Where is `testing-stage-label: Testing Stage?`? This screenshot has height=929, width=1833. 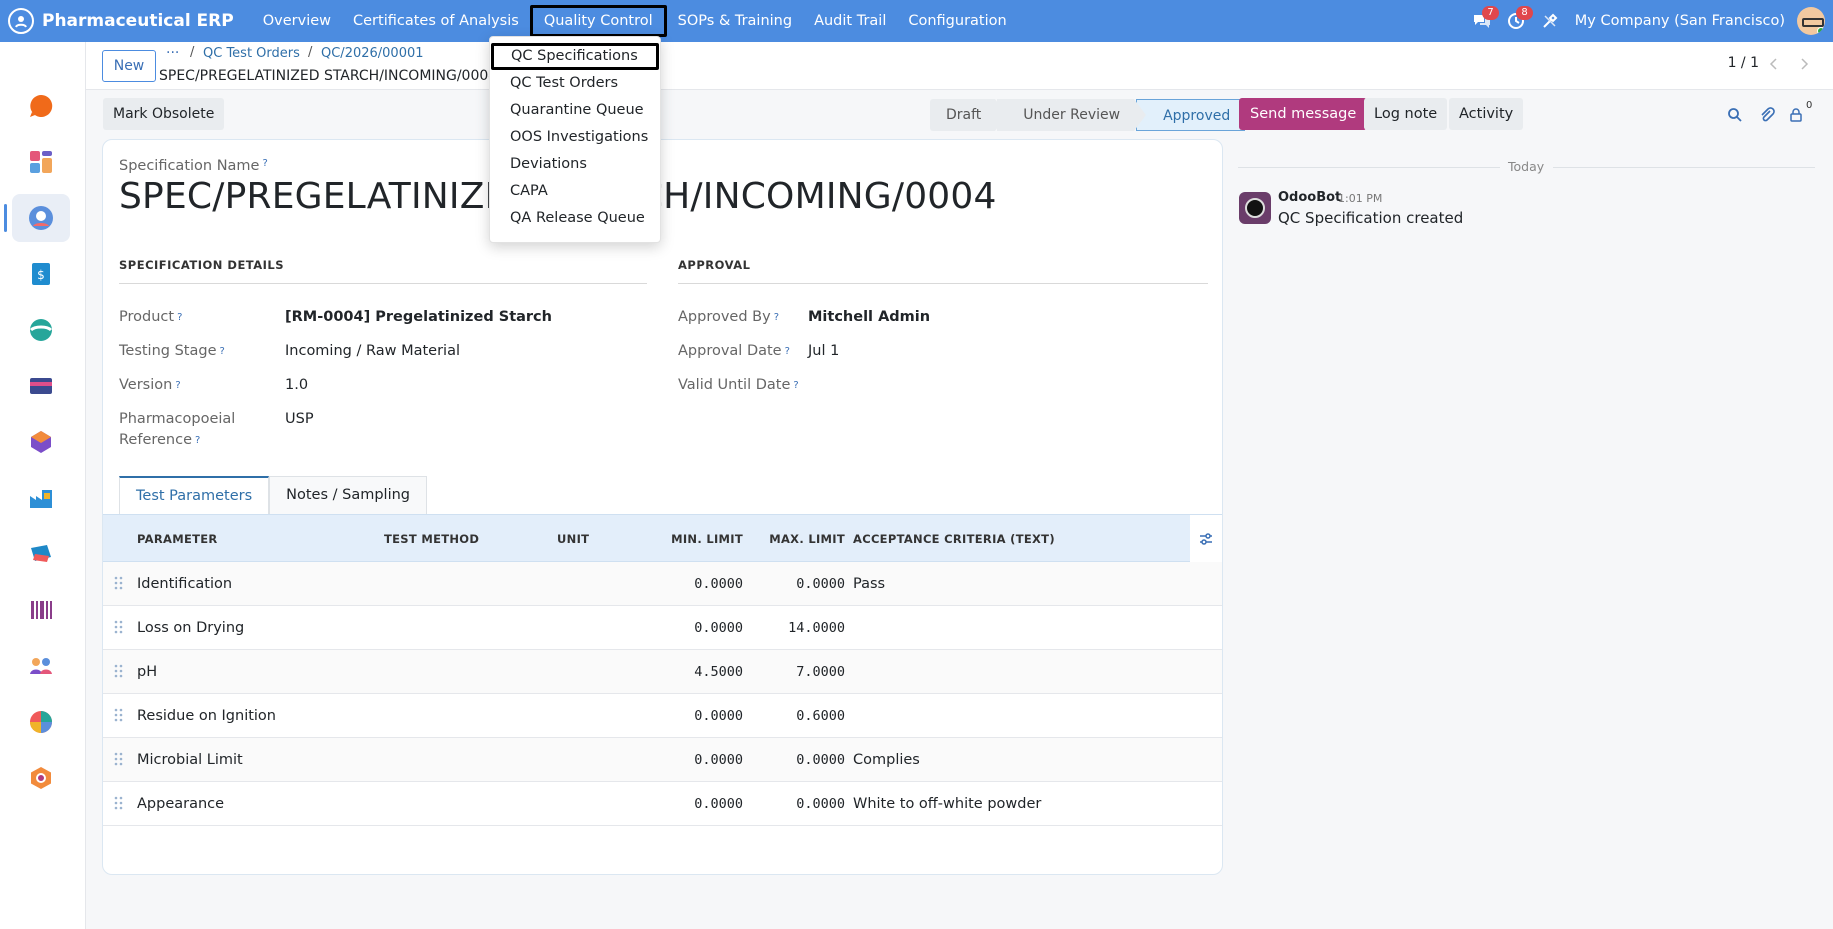
testing-stage-label: Testing Stage? is located at coordinates (172, 351).